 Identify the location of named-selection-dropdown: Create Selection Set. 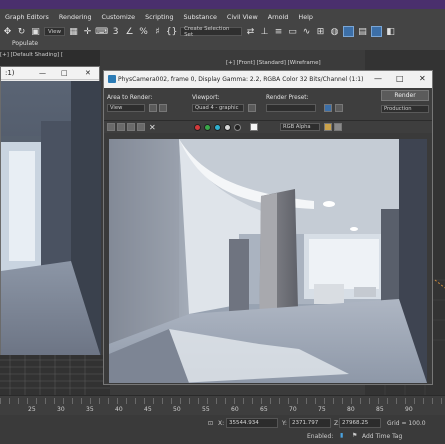
(211, 32).